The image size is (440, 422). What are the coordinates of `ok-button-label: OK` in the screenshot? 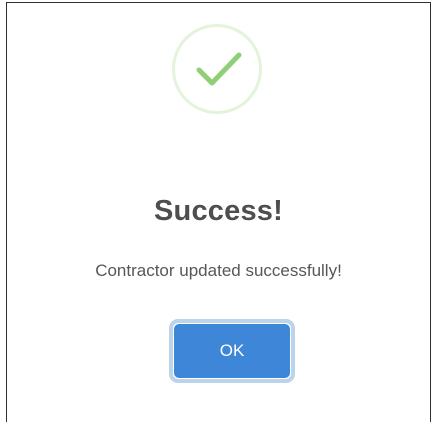 It's located at (232, 351).